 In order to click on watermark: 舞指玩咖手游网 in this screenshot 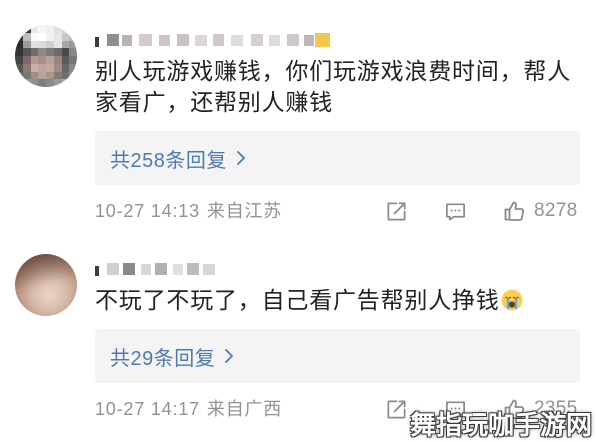, I will do `click(501, 426)`.